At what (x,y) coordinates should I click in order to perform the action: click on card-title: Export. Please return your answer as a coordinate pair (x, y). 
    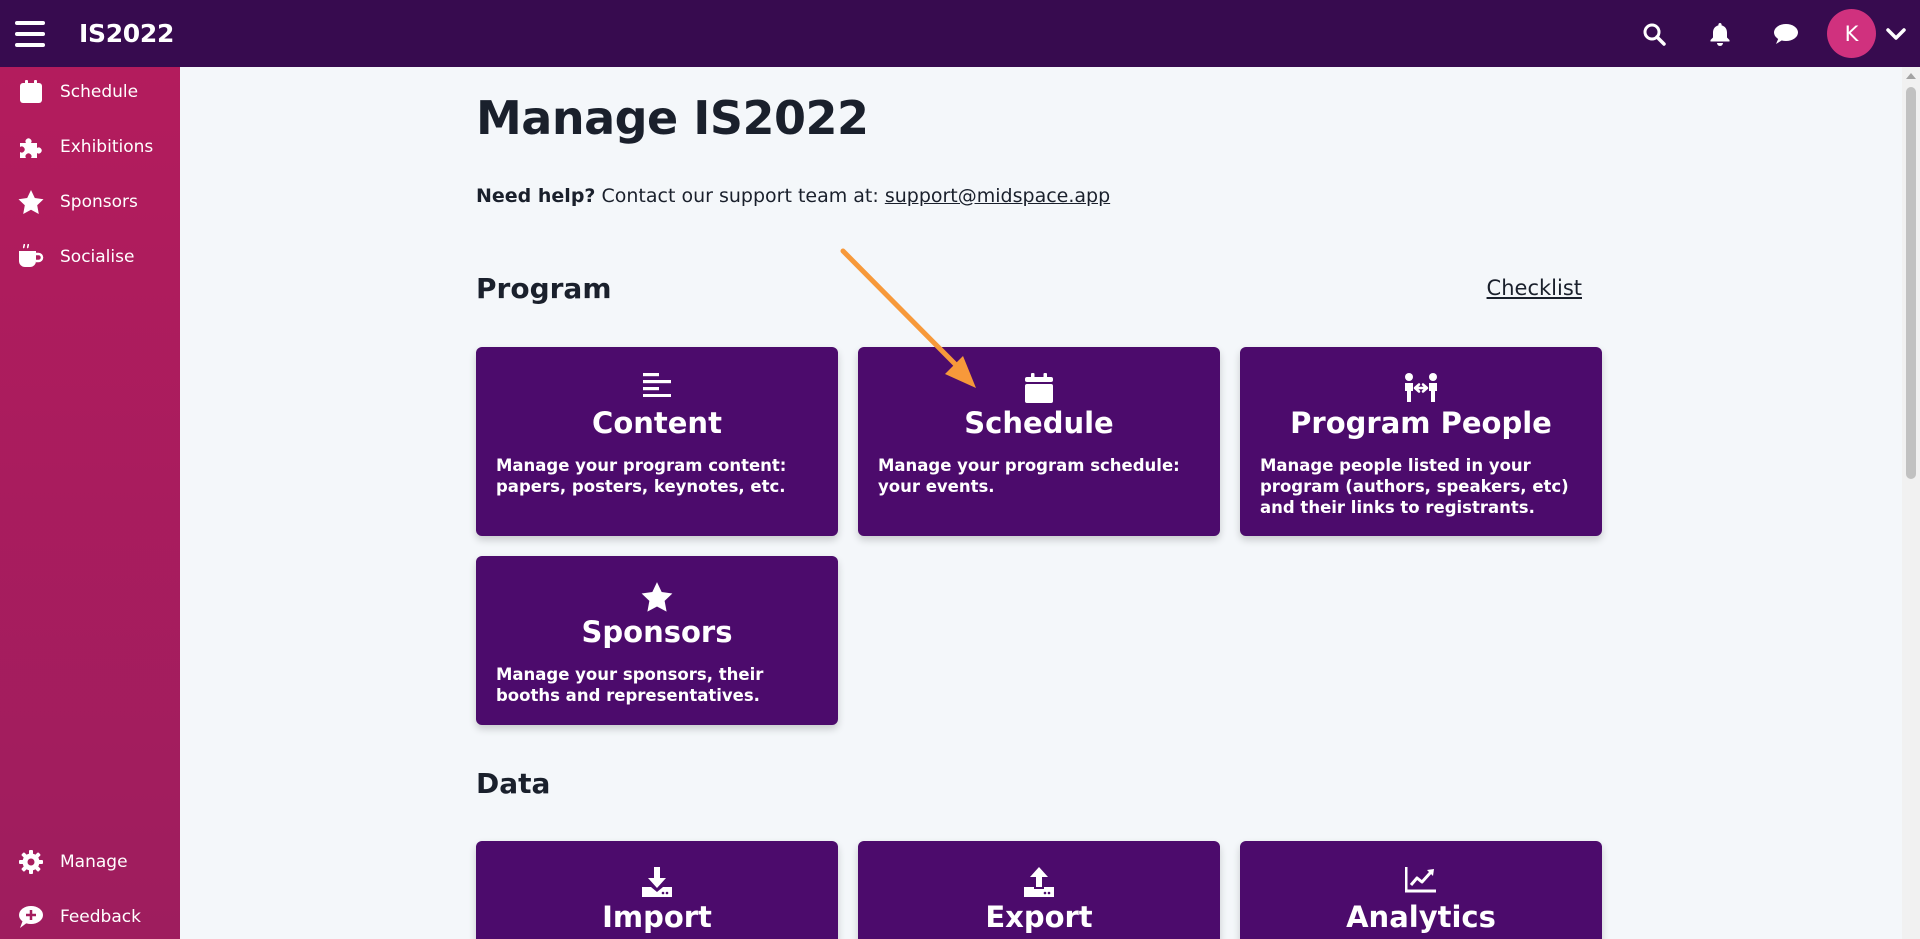
    Looking at the image, I should click on (1039, 917).